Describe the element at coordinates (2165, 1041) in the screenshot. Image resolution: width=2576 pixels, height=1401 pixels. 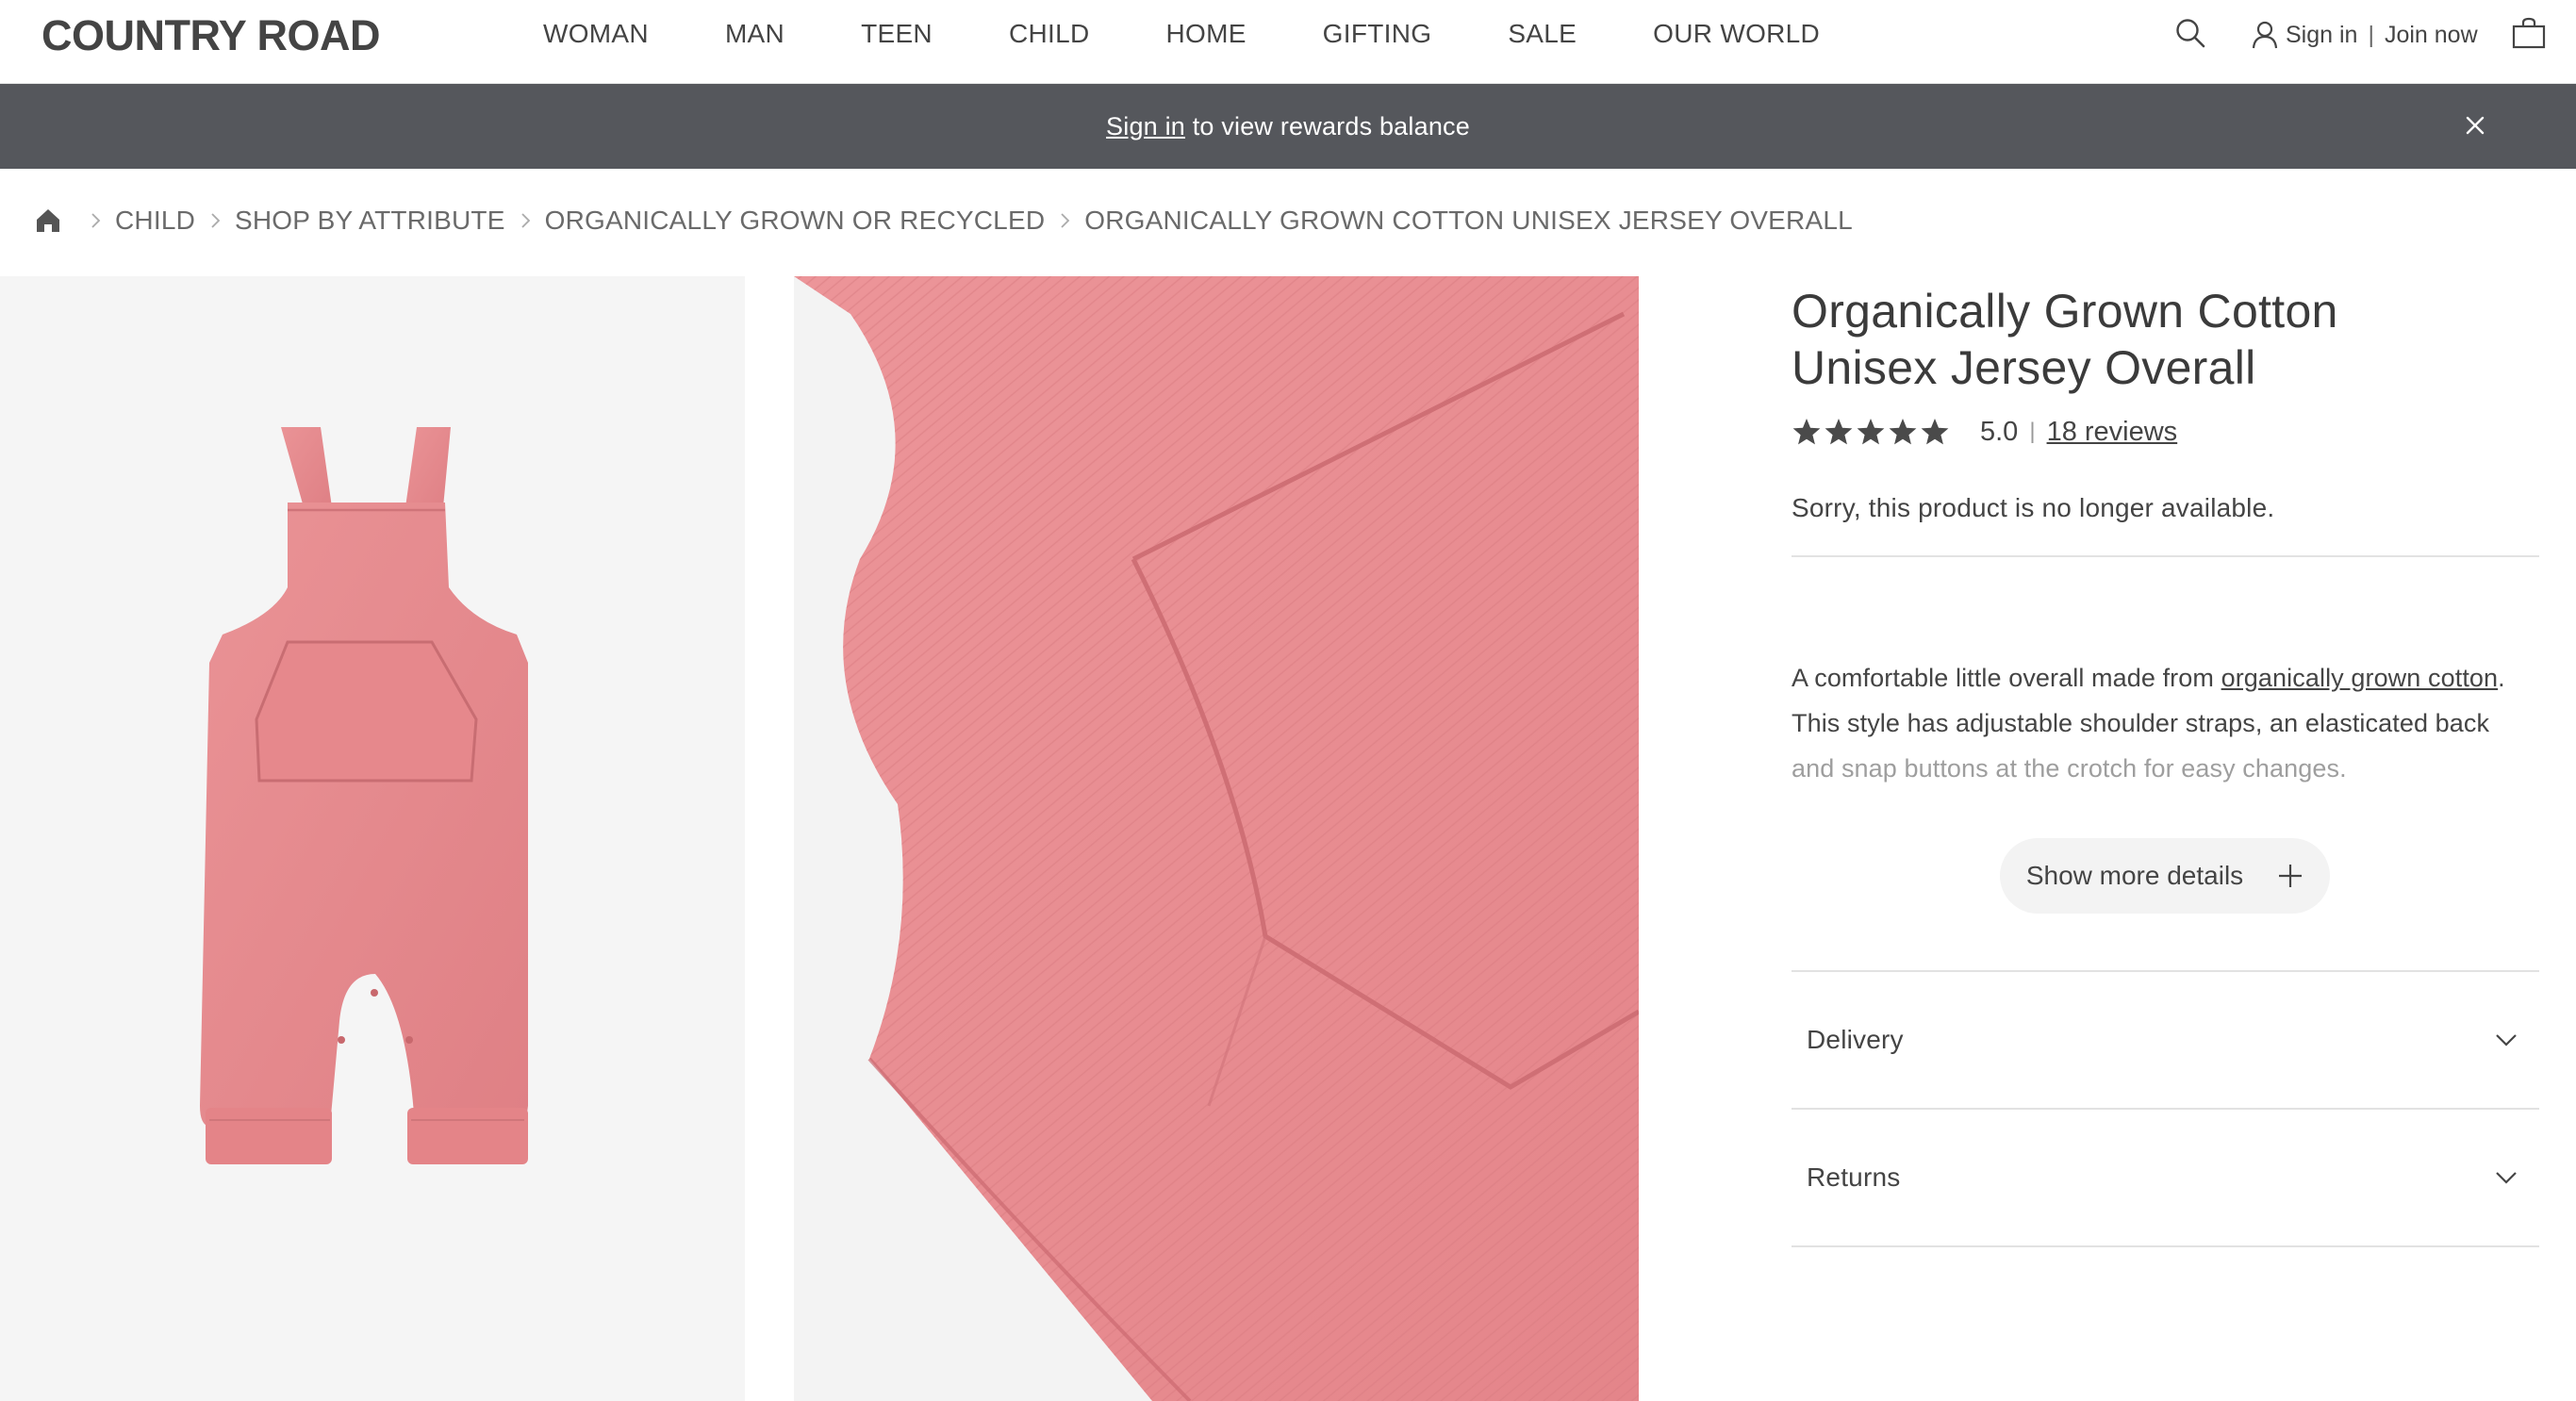
I see `accordion-delivery: Delivery` at that location.